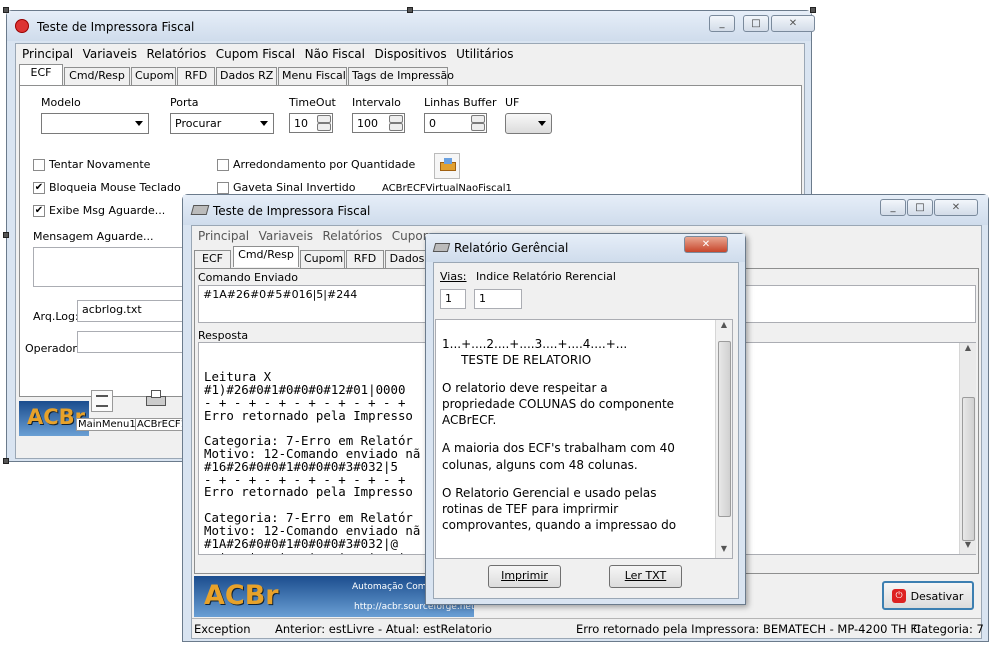  I want to click on operador-input, so click(135, 342).